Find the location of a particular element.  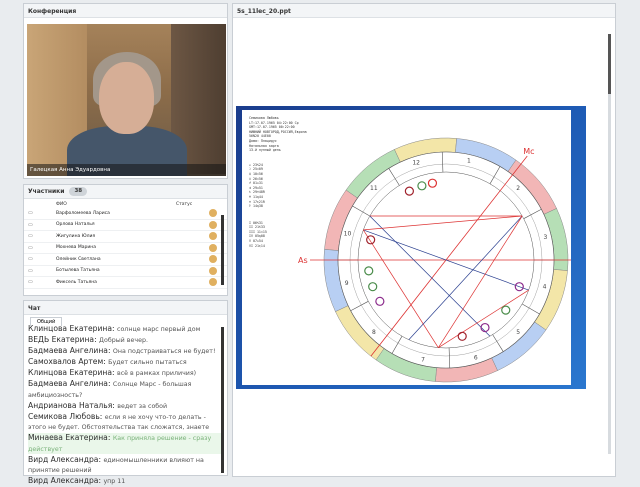

conference-title: Конференция is located at coordinates (125, 11).